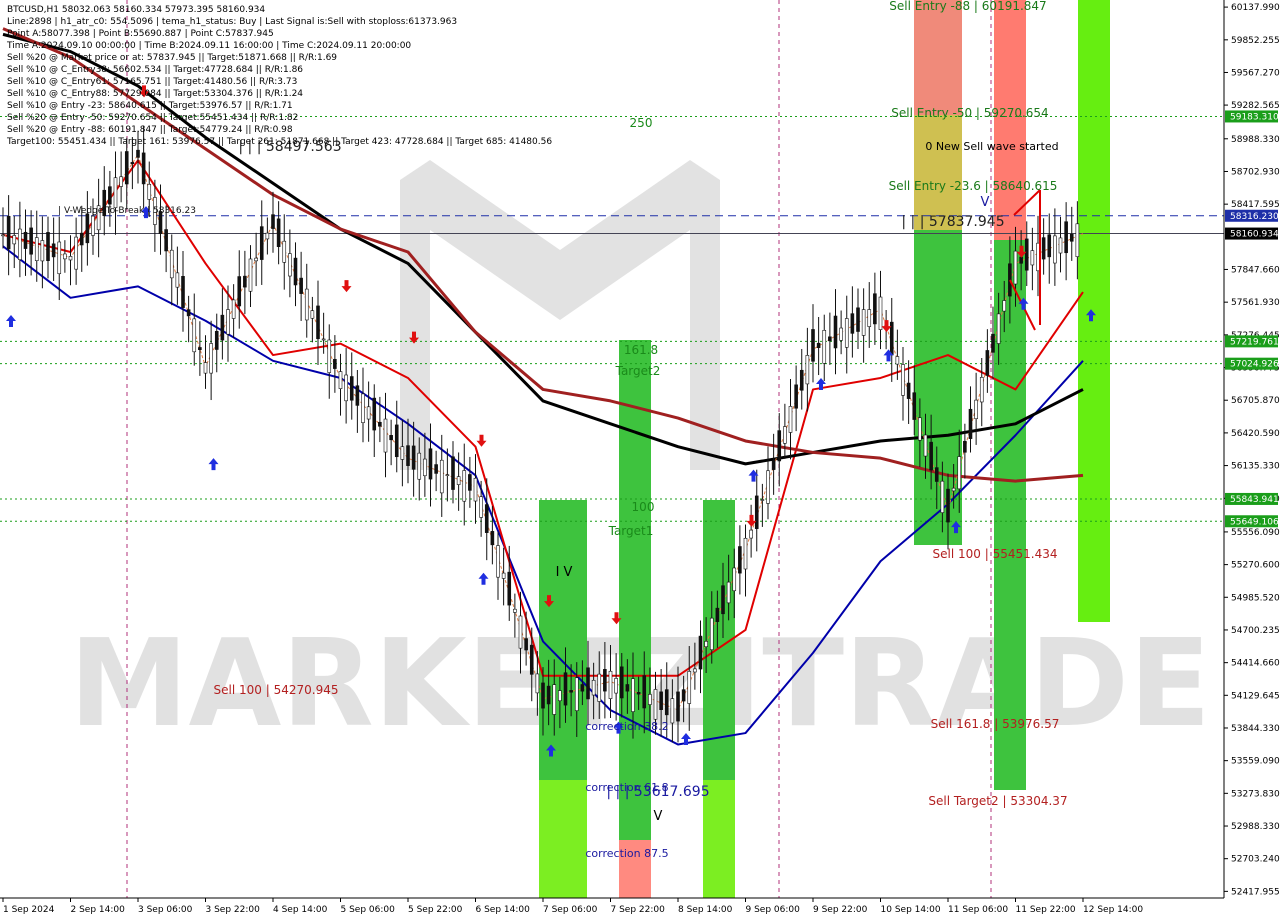 This screenshot has height=924, width=1280. I want to click on zone-lime-far-right, so click(1094, 311).